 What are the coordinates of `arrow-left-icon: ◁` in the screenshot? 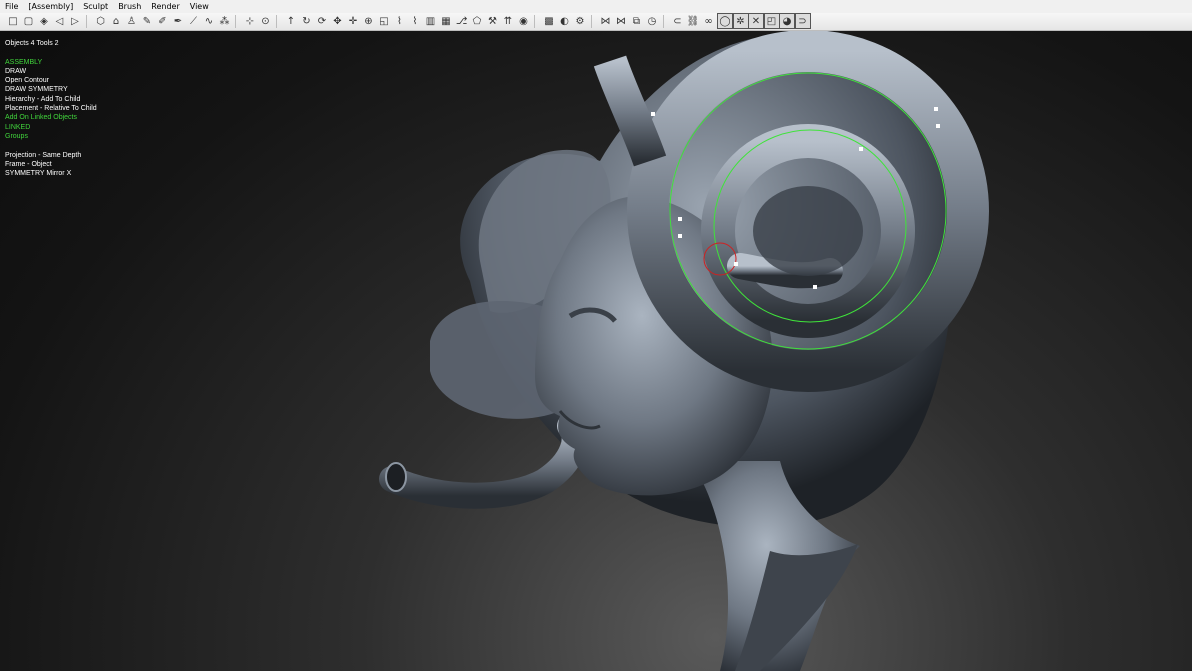 It's located at (60, 21).